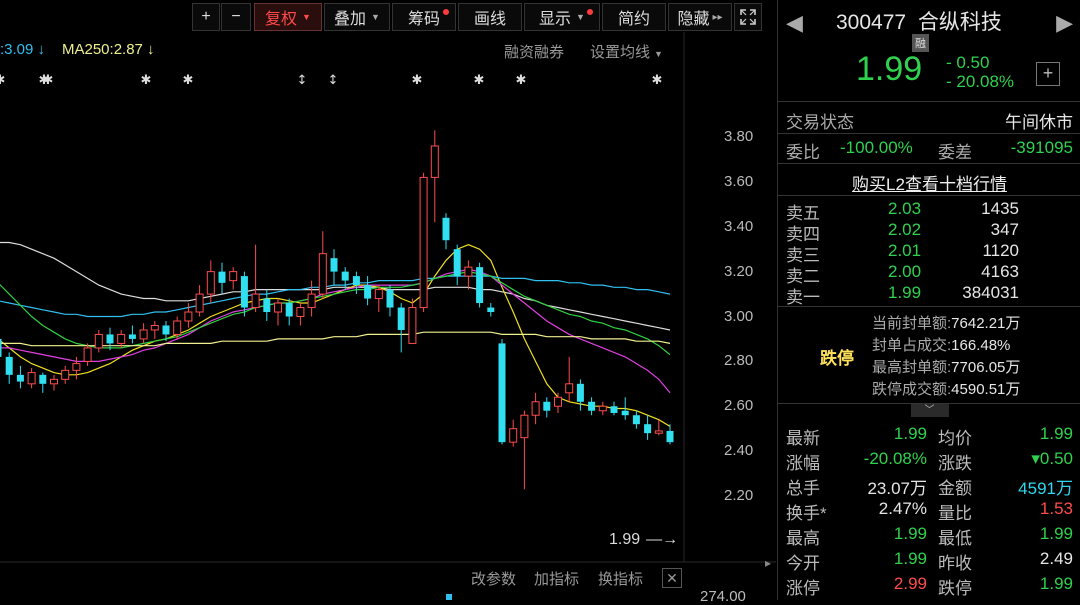 The height and width of the screenshot is (605, 1080). What do you see at coordinates (912, 323) in the screenshot?
I see `seal-label: 当前封单额:` at bounding box center [912, 323].